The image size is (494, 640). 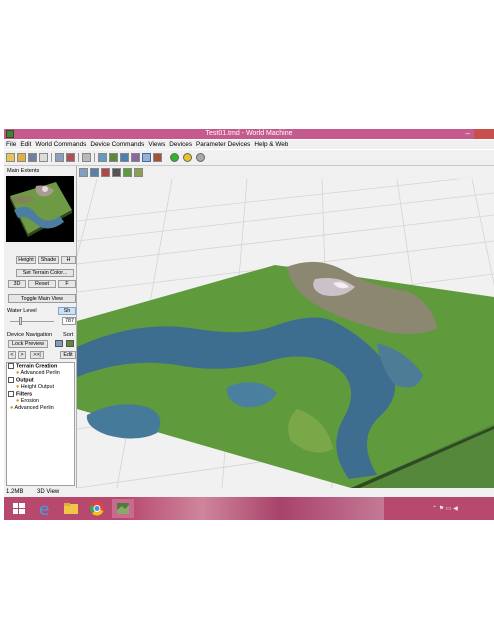 What do you see at coordinates (15, 492) in the screenshot?
I see `memory-status: 1.2MB` at bounding box center [15, 492].